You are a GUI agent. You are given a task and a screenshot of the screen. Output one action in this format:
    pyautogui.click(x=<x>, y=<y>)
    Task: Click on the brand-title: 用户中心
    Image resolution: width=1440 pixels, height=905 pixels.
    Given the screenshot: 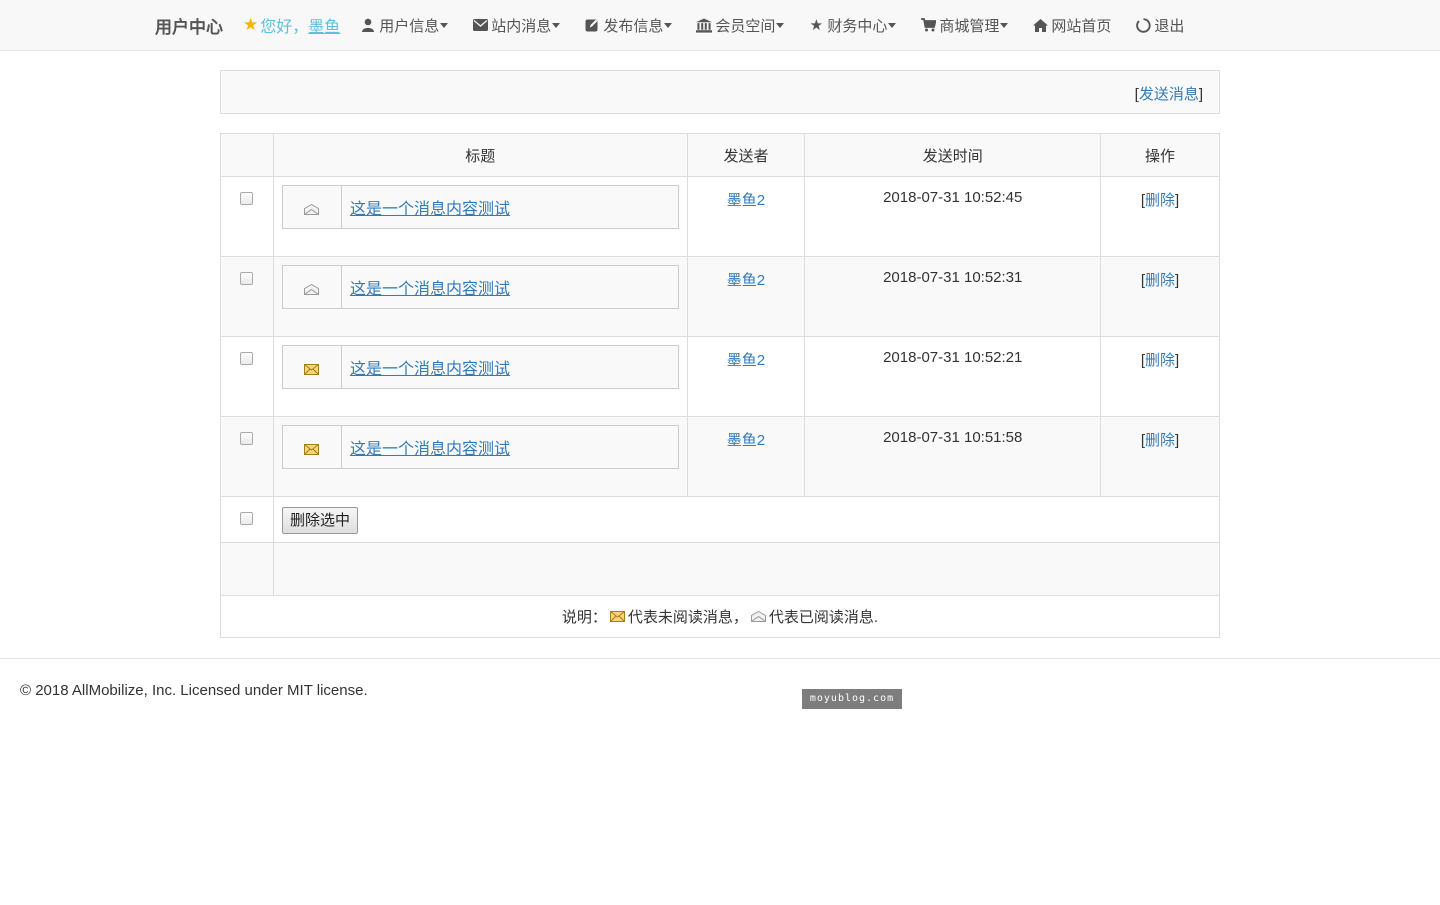 What is the action you would take?
    pyautogui.click(x=189, y=25)
    